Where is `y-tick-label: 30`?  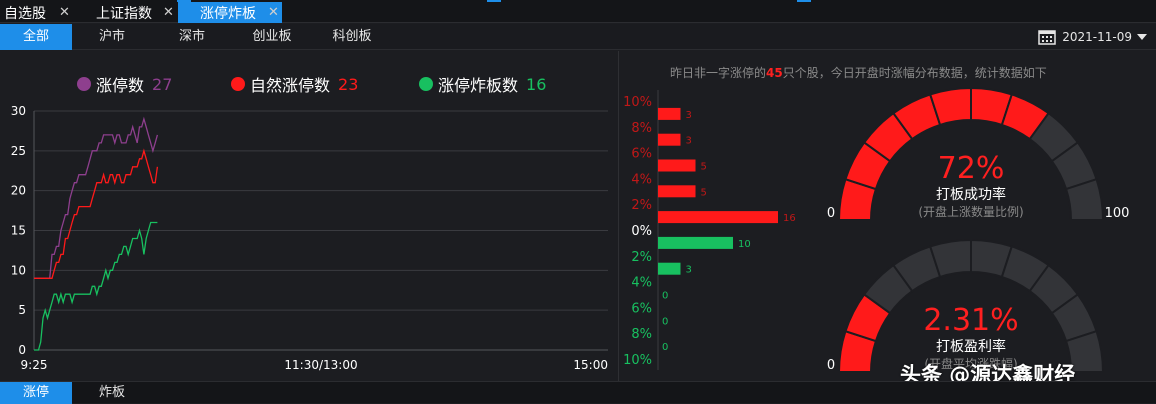
y-tick-label: 30 is located at coordinates (18, 111).